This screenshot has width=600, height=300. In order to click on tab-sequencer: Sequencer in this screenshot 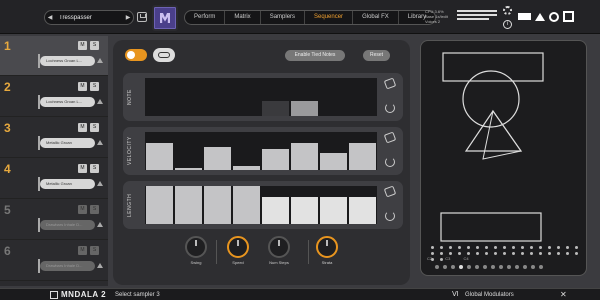, I will do `click(329, 17)`.